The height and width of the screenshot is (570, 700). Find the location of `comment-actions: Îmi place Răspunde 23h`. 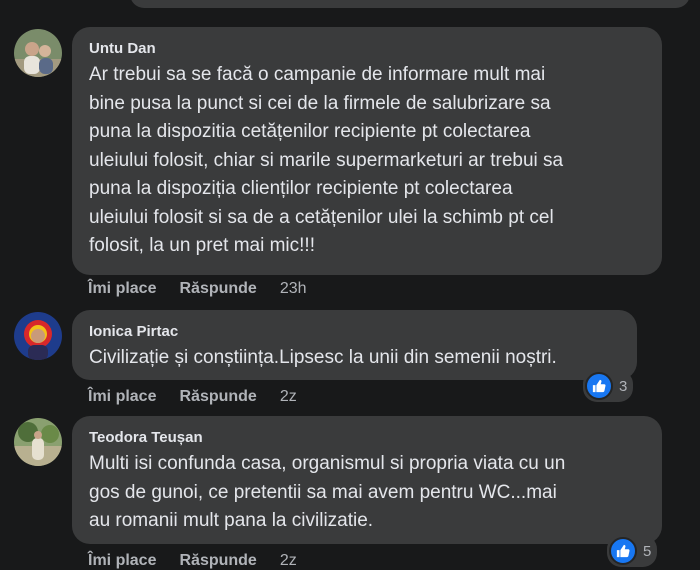

comment-actions: Îmi place Răspunde 23h is located at coordinates (197, 289).